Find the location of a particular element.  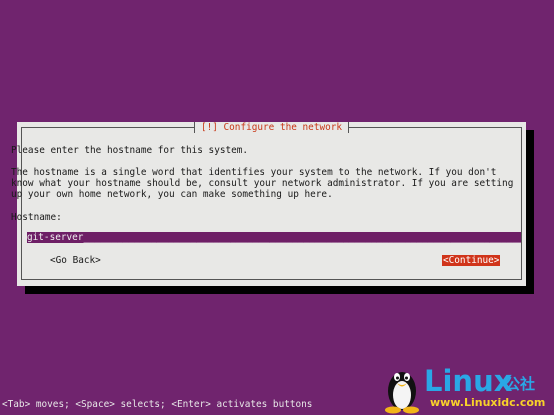

linuxidc-watermark: Linux 公社 www.Linuxidc.com is located at coordinates (467, 389).